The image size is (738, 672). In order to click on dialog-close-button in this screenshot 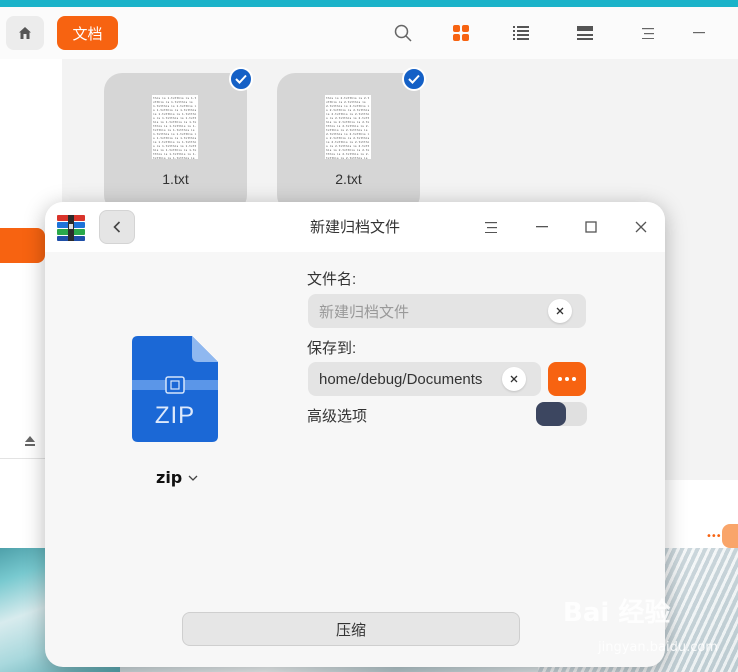, I will do `click(641, 227)`.